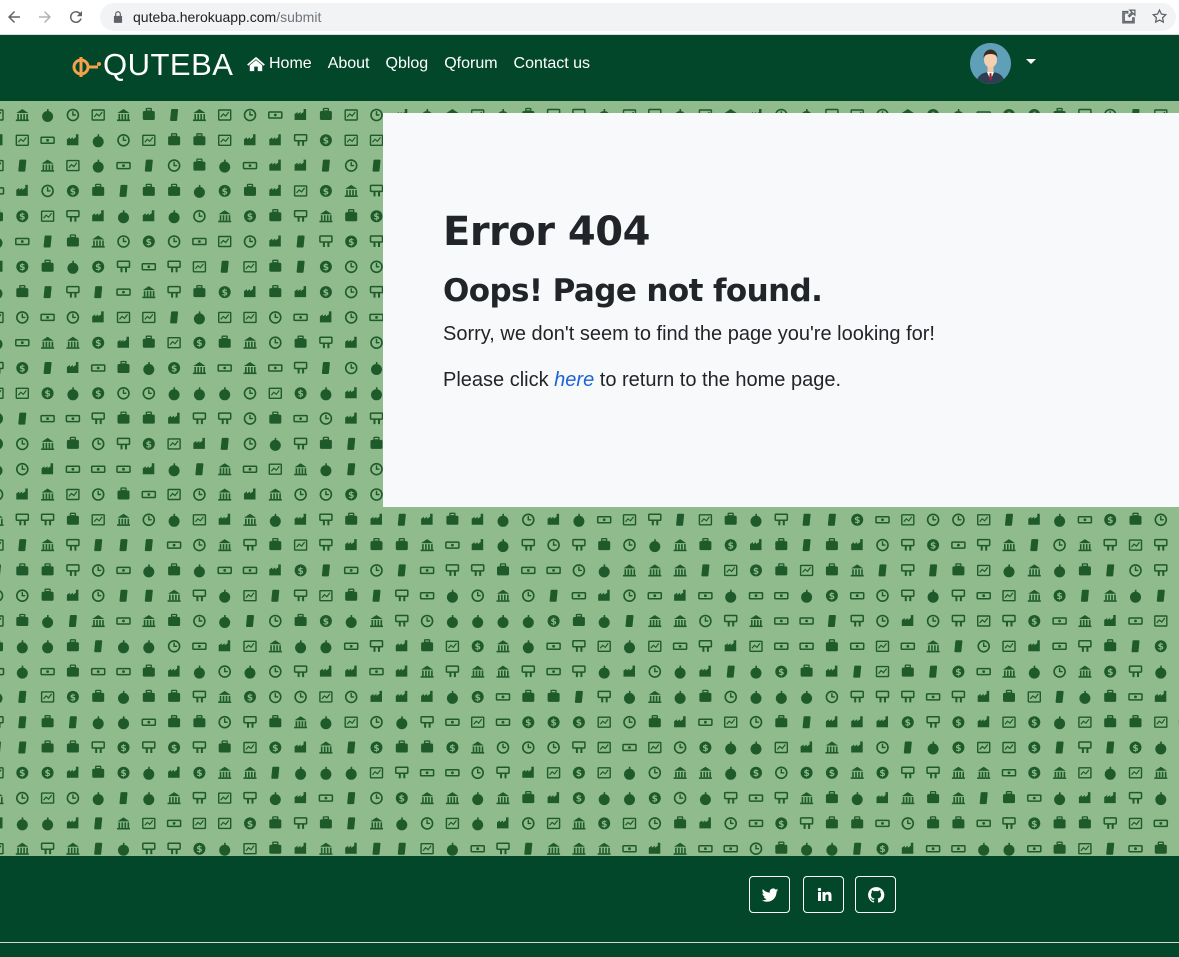 The image size is (1179, 957). Describe the element at coordinates (279, 64) in the screenshot. I see `nav-home: Home` at that location.